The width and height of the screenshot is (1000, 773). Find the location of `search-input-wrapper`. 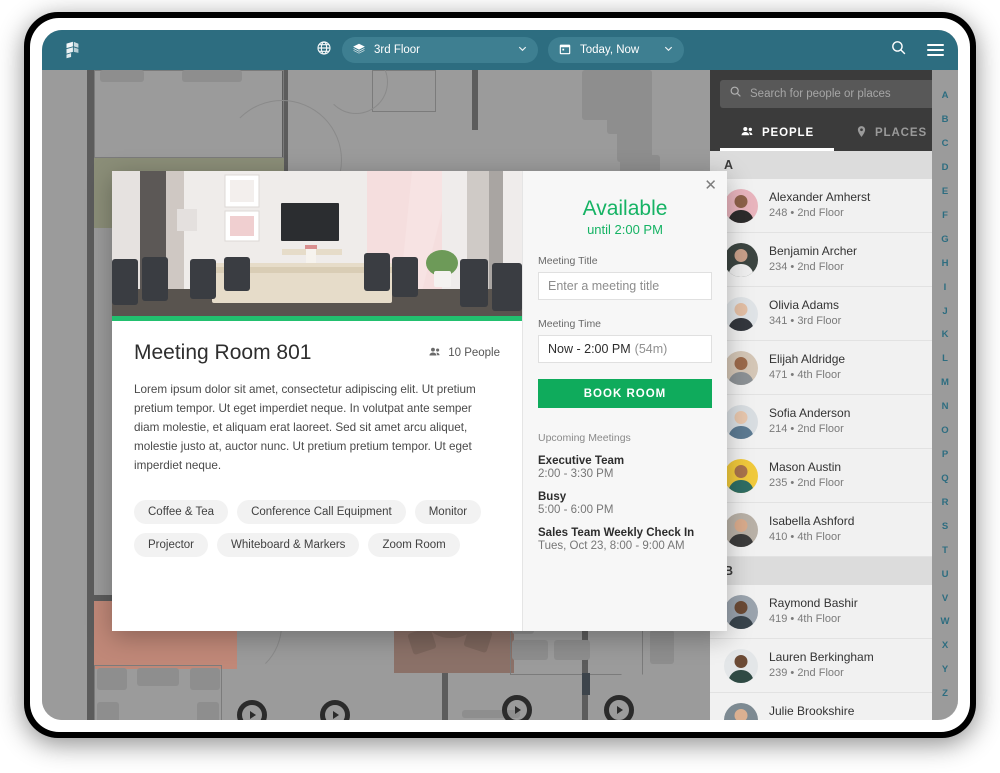

search-input-wrapper is located at coordinates (834, 94).